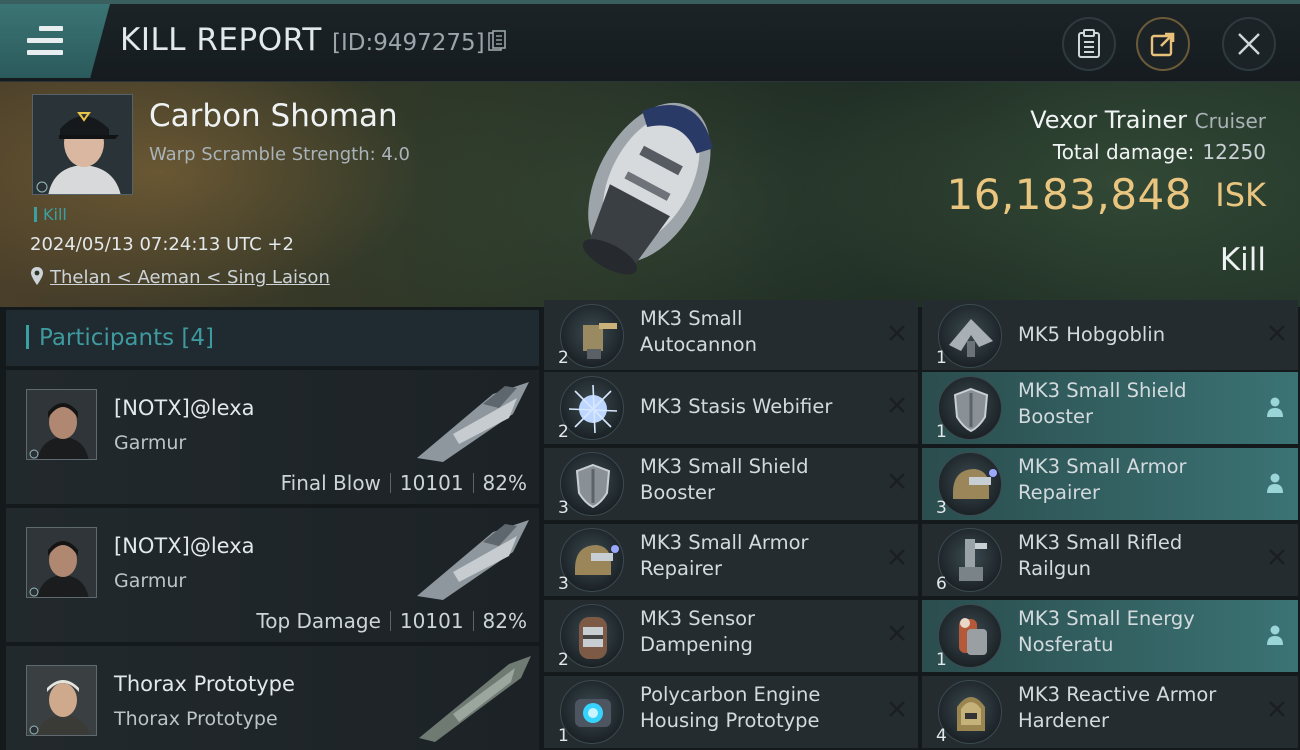 Image resolution: width=1300 pixels, height=750 pixels. I want to click on participant-row: [NOTX]@lexa Garmur Top Damage 10101 82%, so click(272, 575).